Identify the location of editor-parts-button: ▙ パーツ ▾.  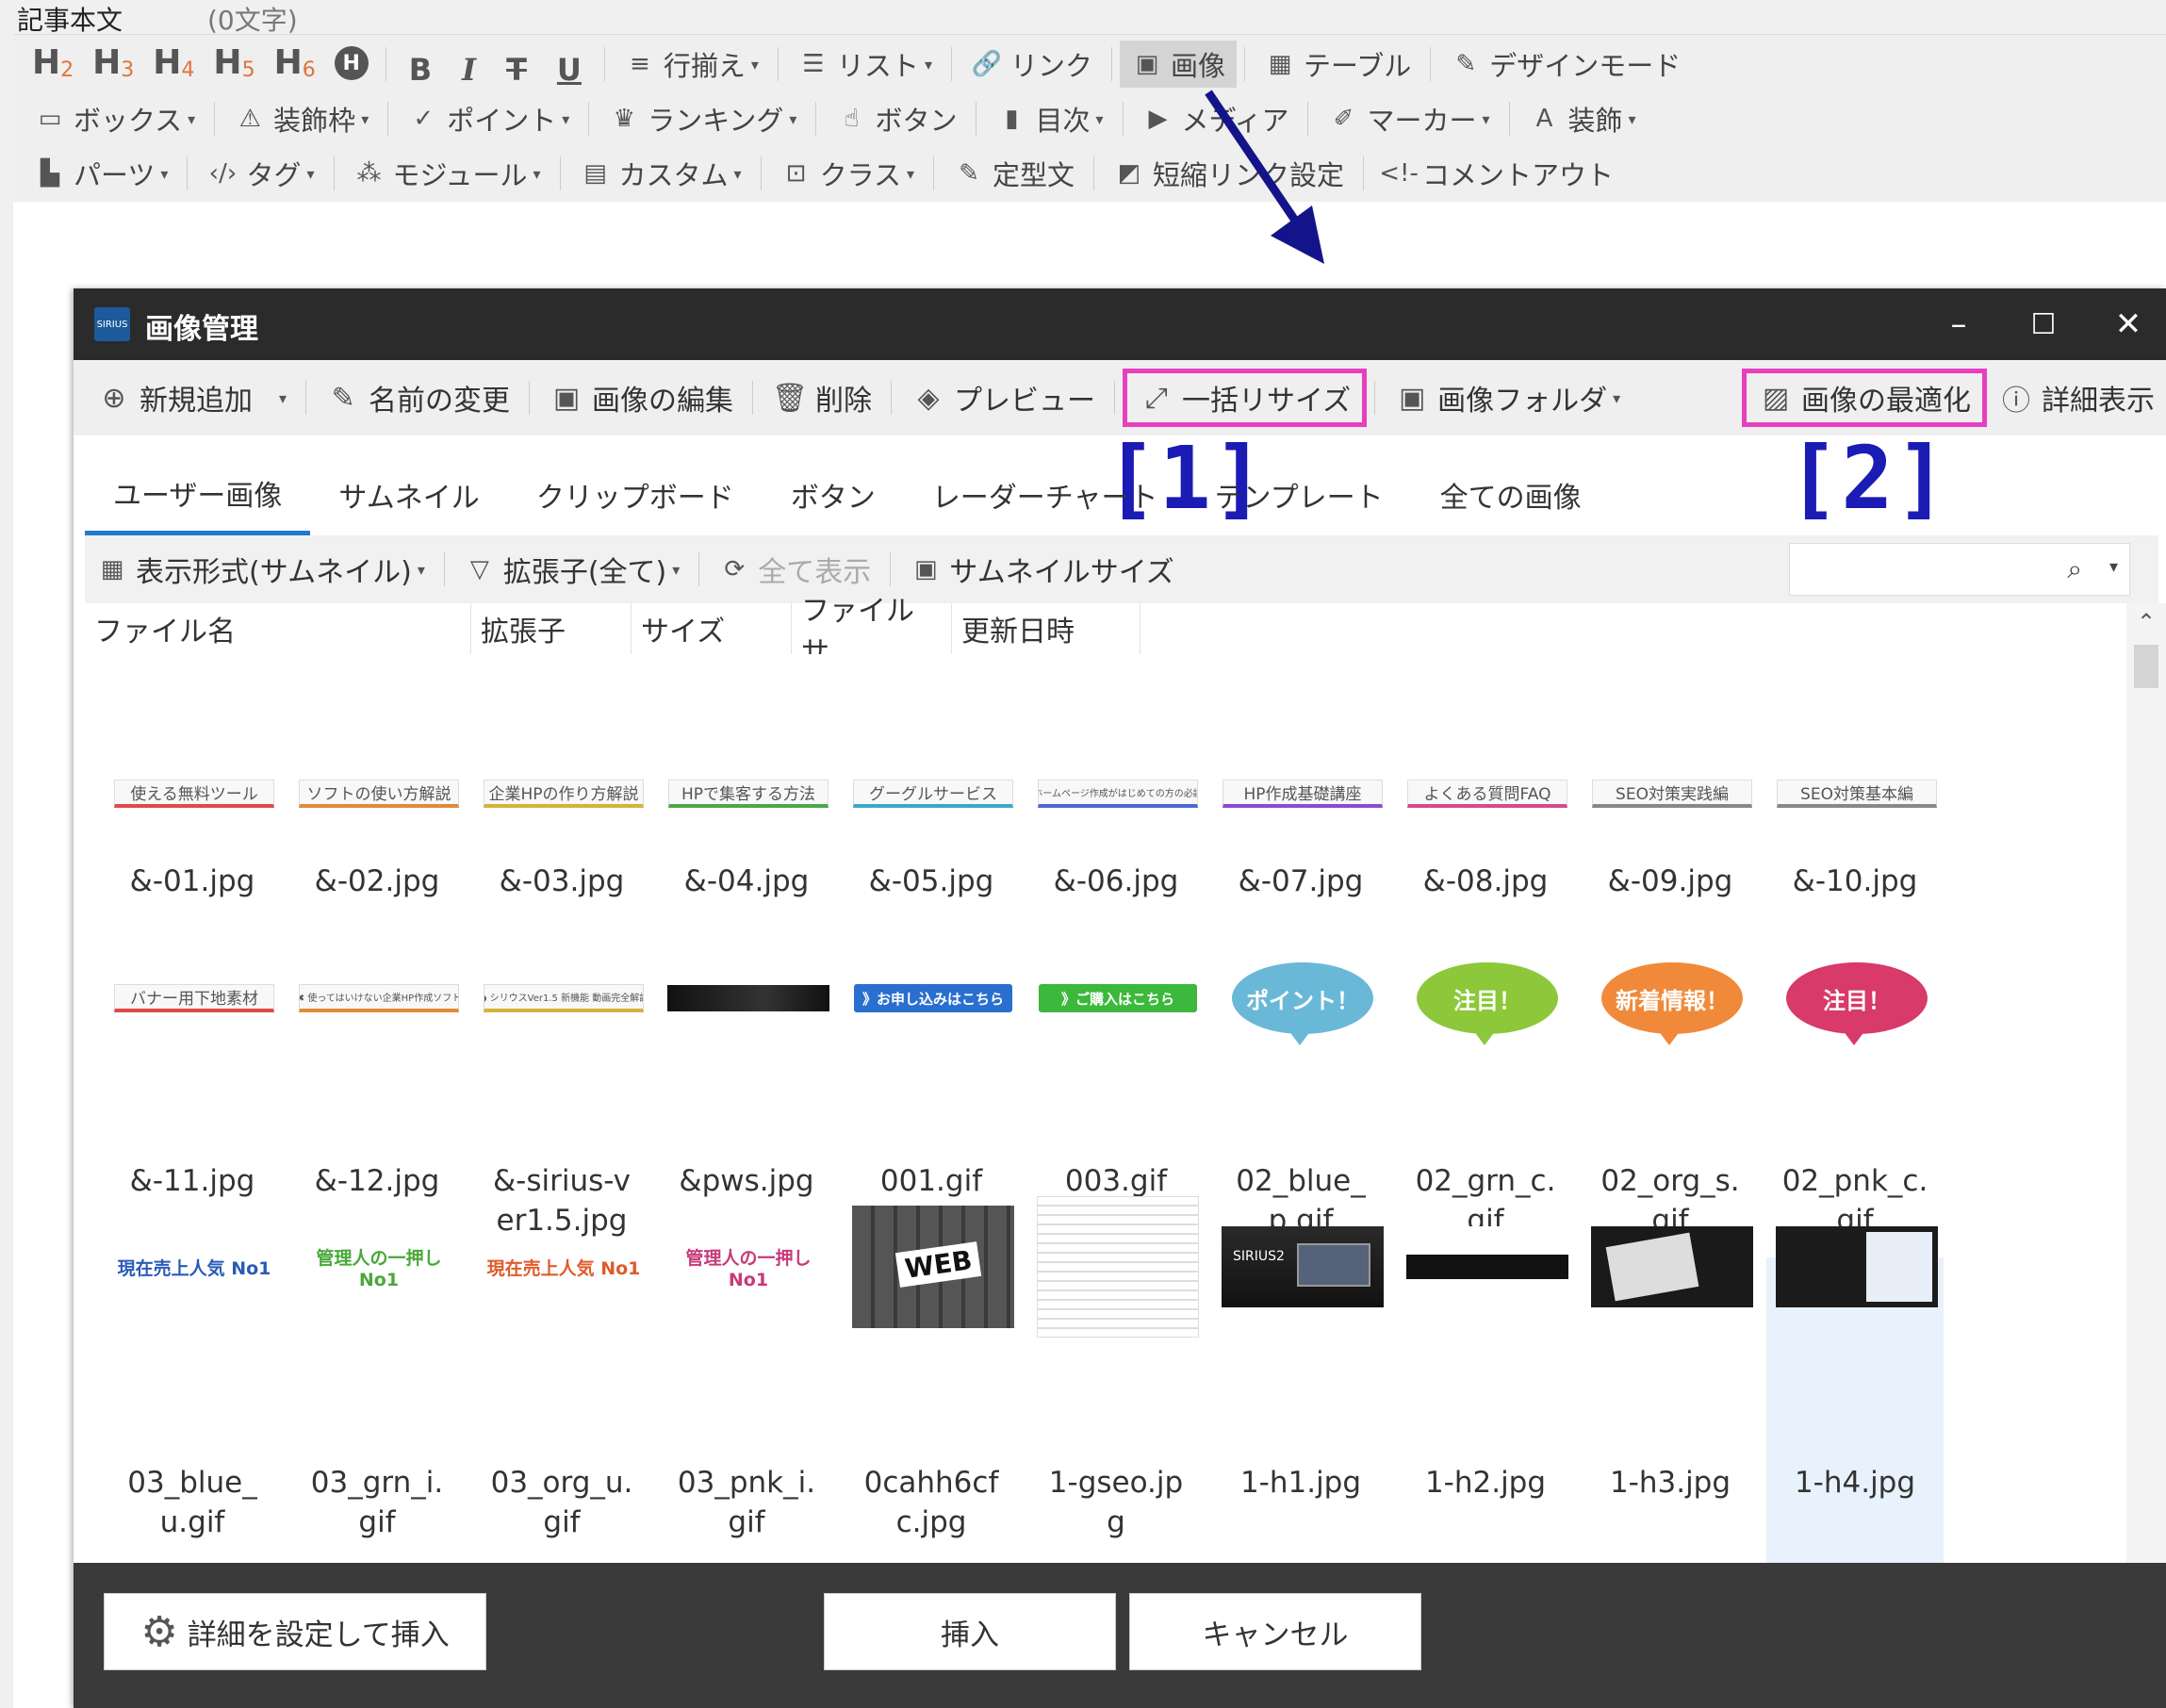
(101, 174).